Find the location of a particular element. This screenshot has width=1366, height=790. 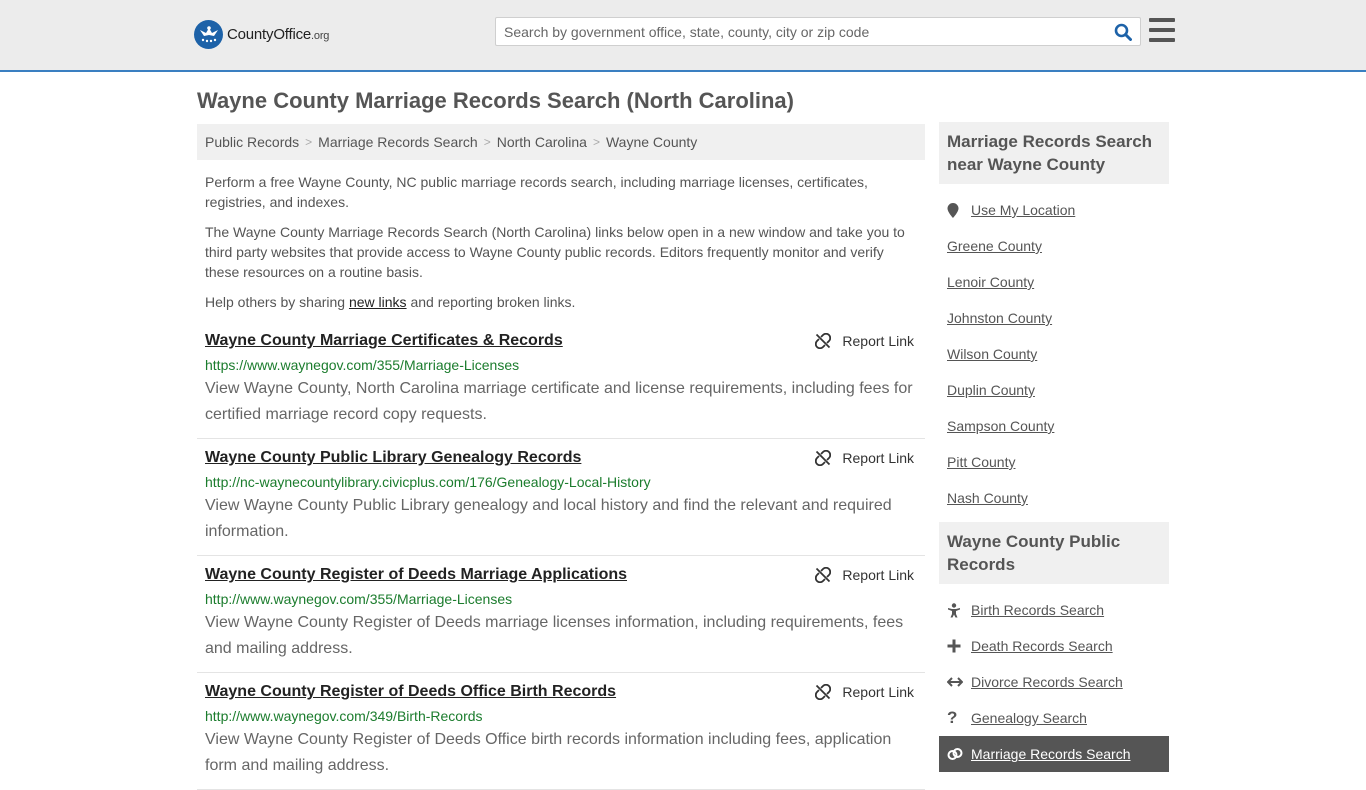

nearby-county-link: Johnston County is located at coordinates (1054, 318).